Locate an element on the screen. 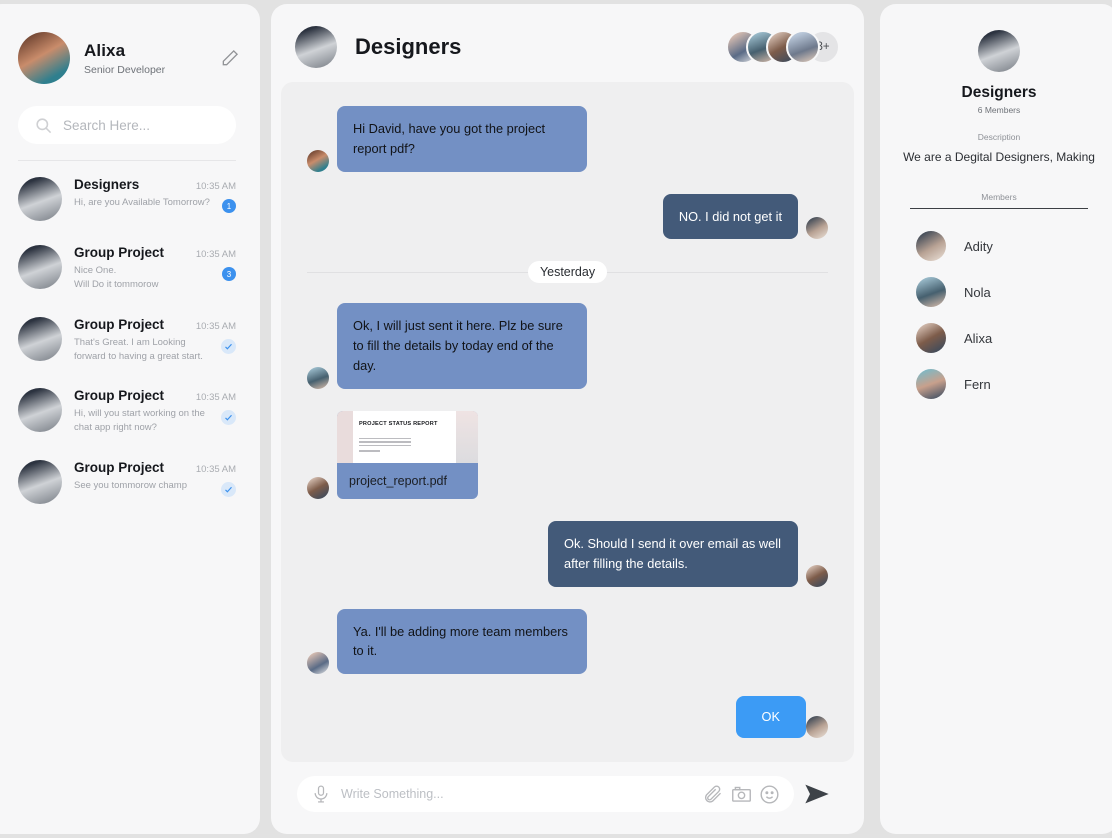  member-name: Alixa is located at coordinates (978, 338).